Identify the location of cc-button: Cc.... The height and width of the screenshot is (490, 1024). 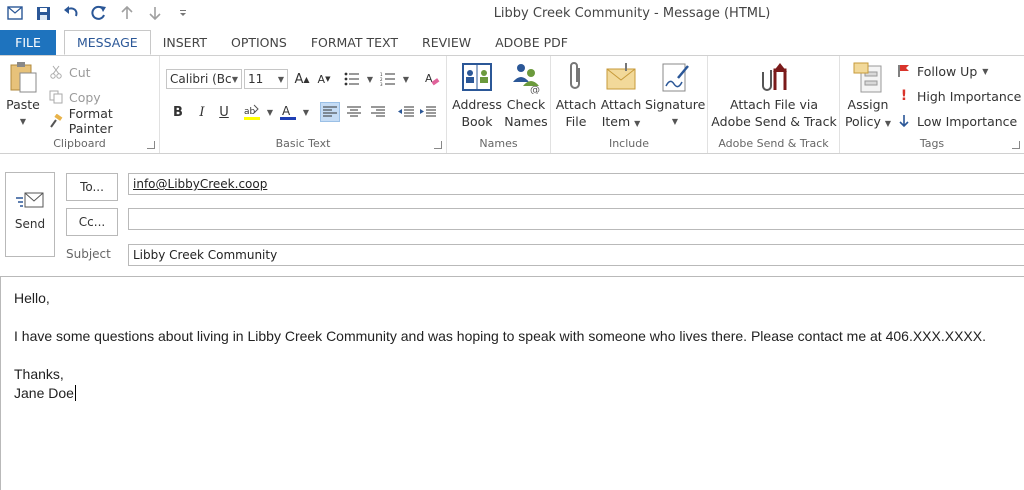
(92, 222).